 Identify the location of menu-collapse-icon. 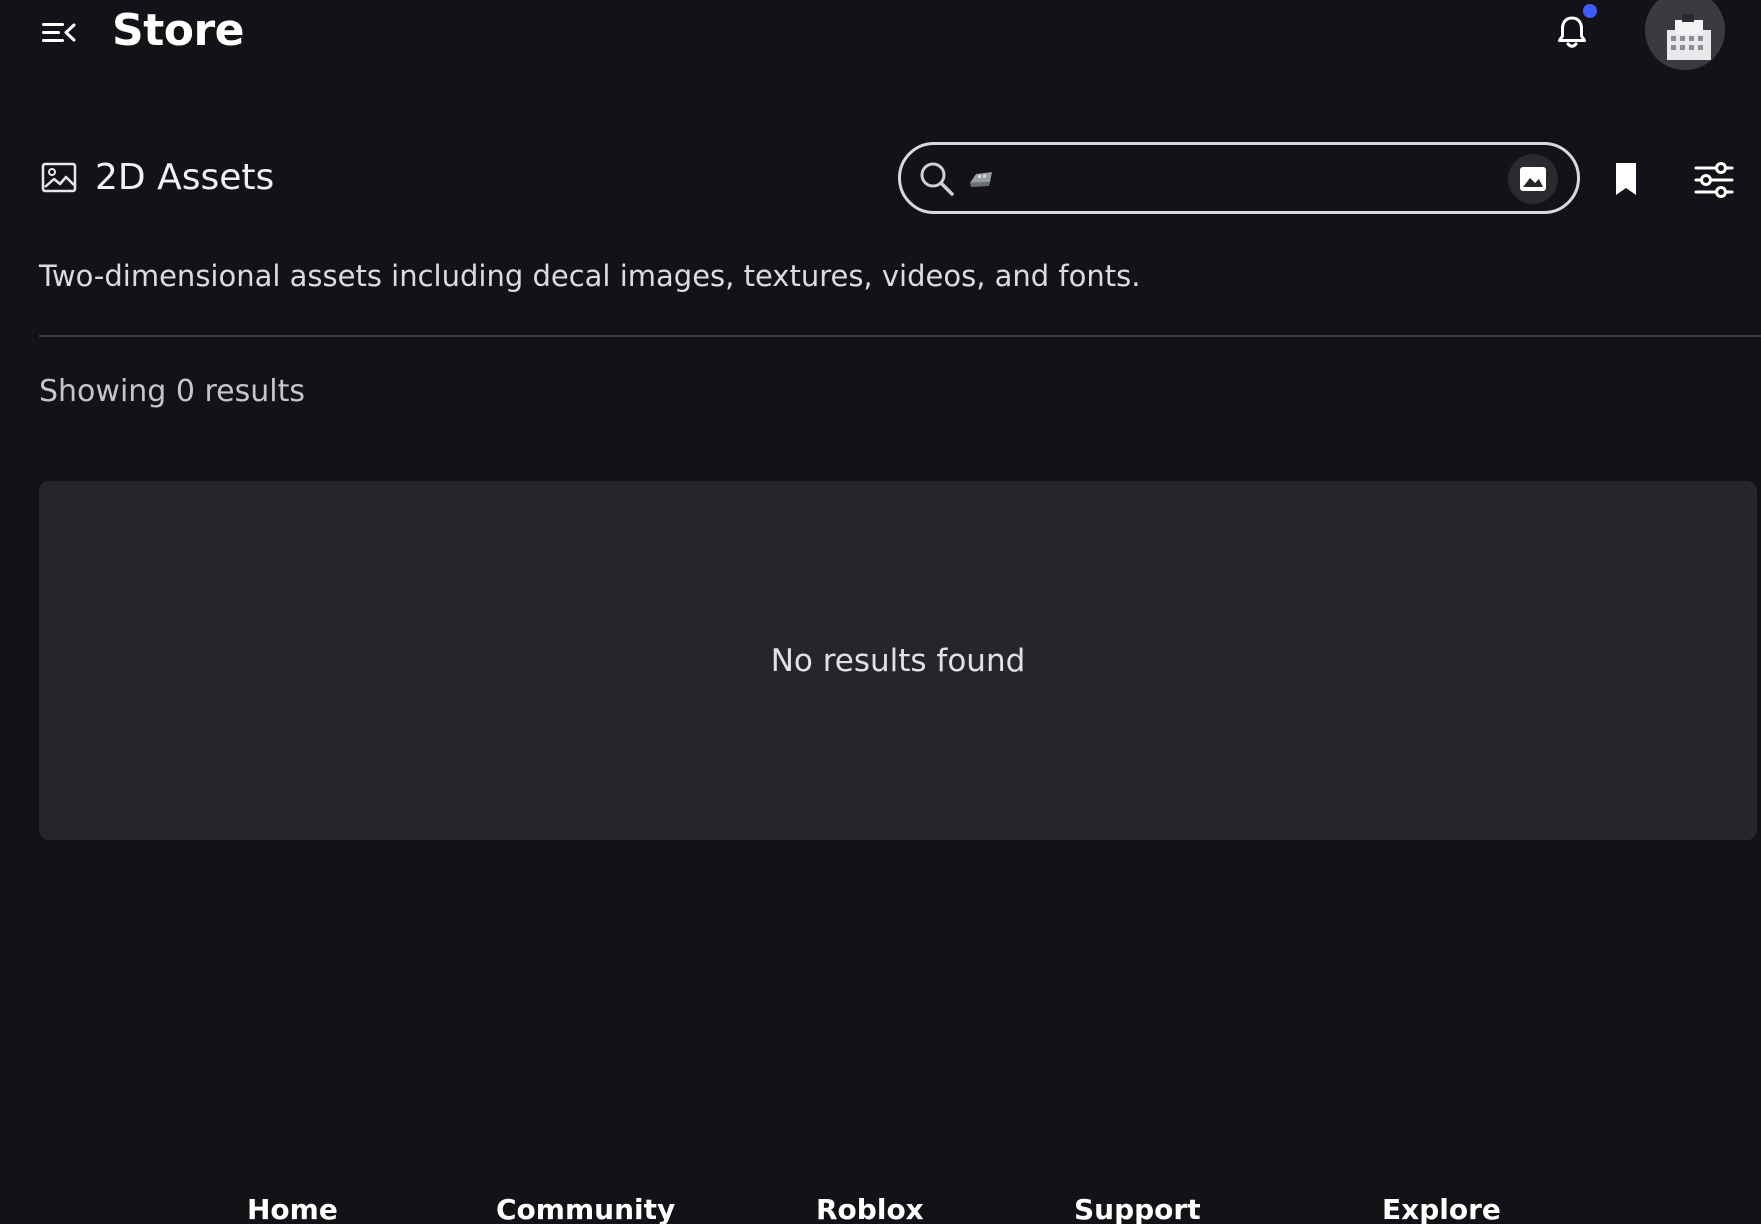
(60, 32).